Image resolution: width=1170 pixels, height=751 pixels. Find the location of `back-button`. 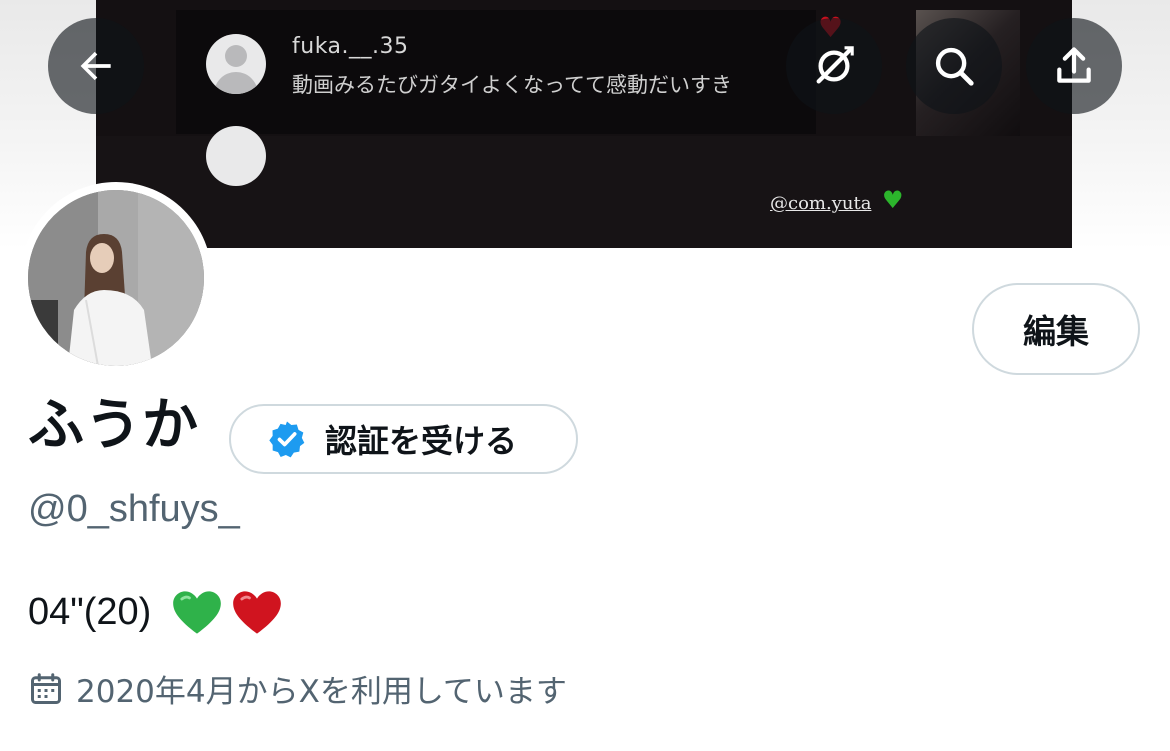

back-button is located at coordinates (96, 66).